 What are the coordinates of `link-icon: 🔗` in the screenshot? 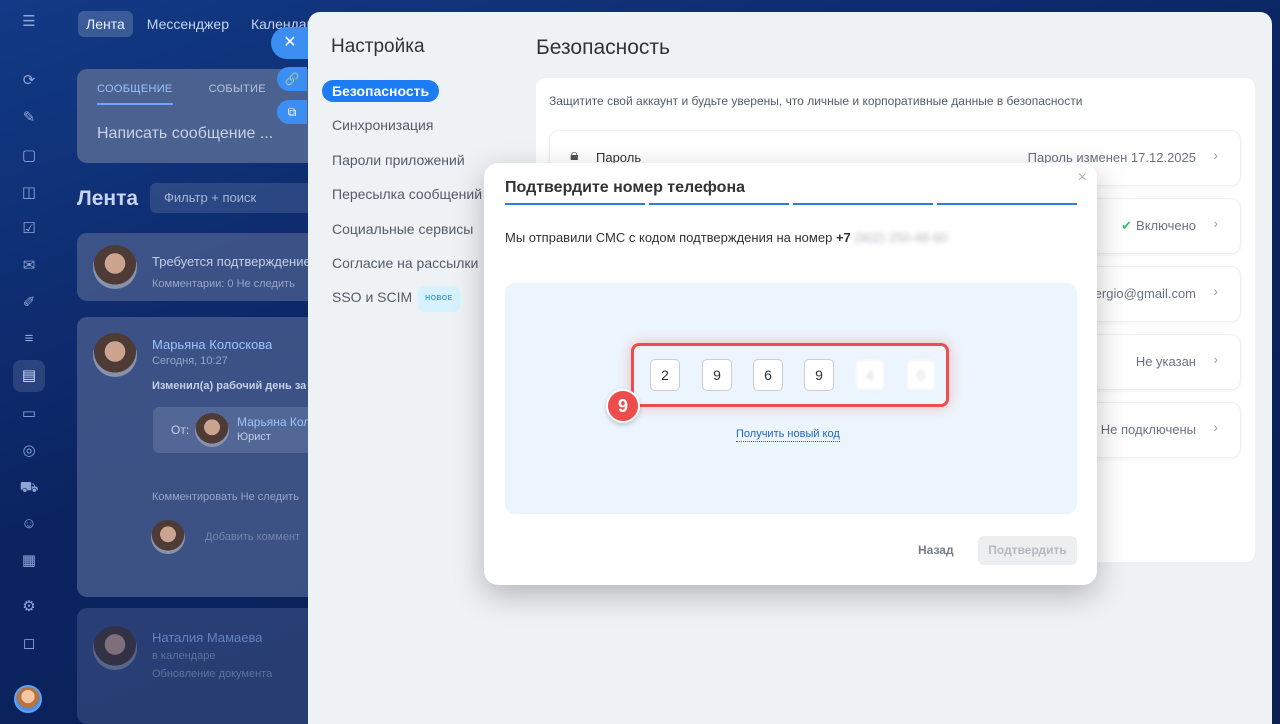 It's located at (292, 79).